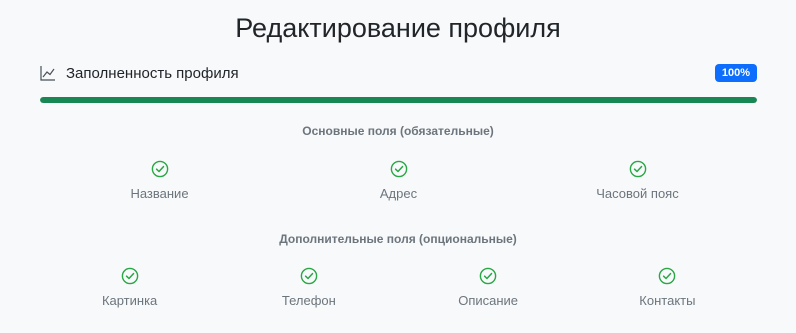 The width and height of the screenshot is (796, 333). What do you see at coordinates (152, 73) in the screenshot?
I see `profile-completeness-label: Заполненность профиля` at bounding box center [152, 73].